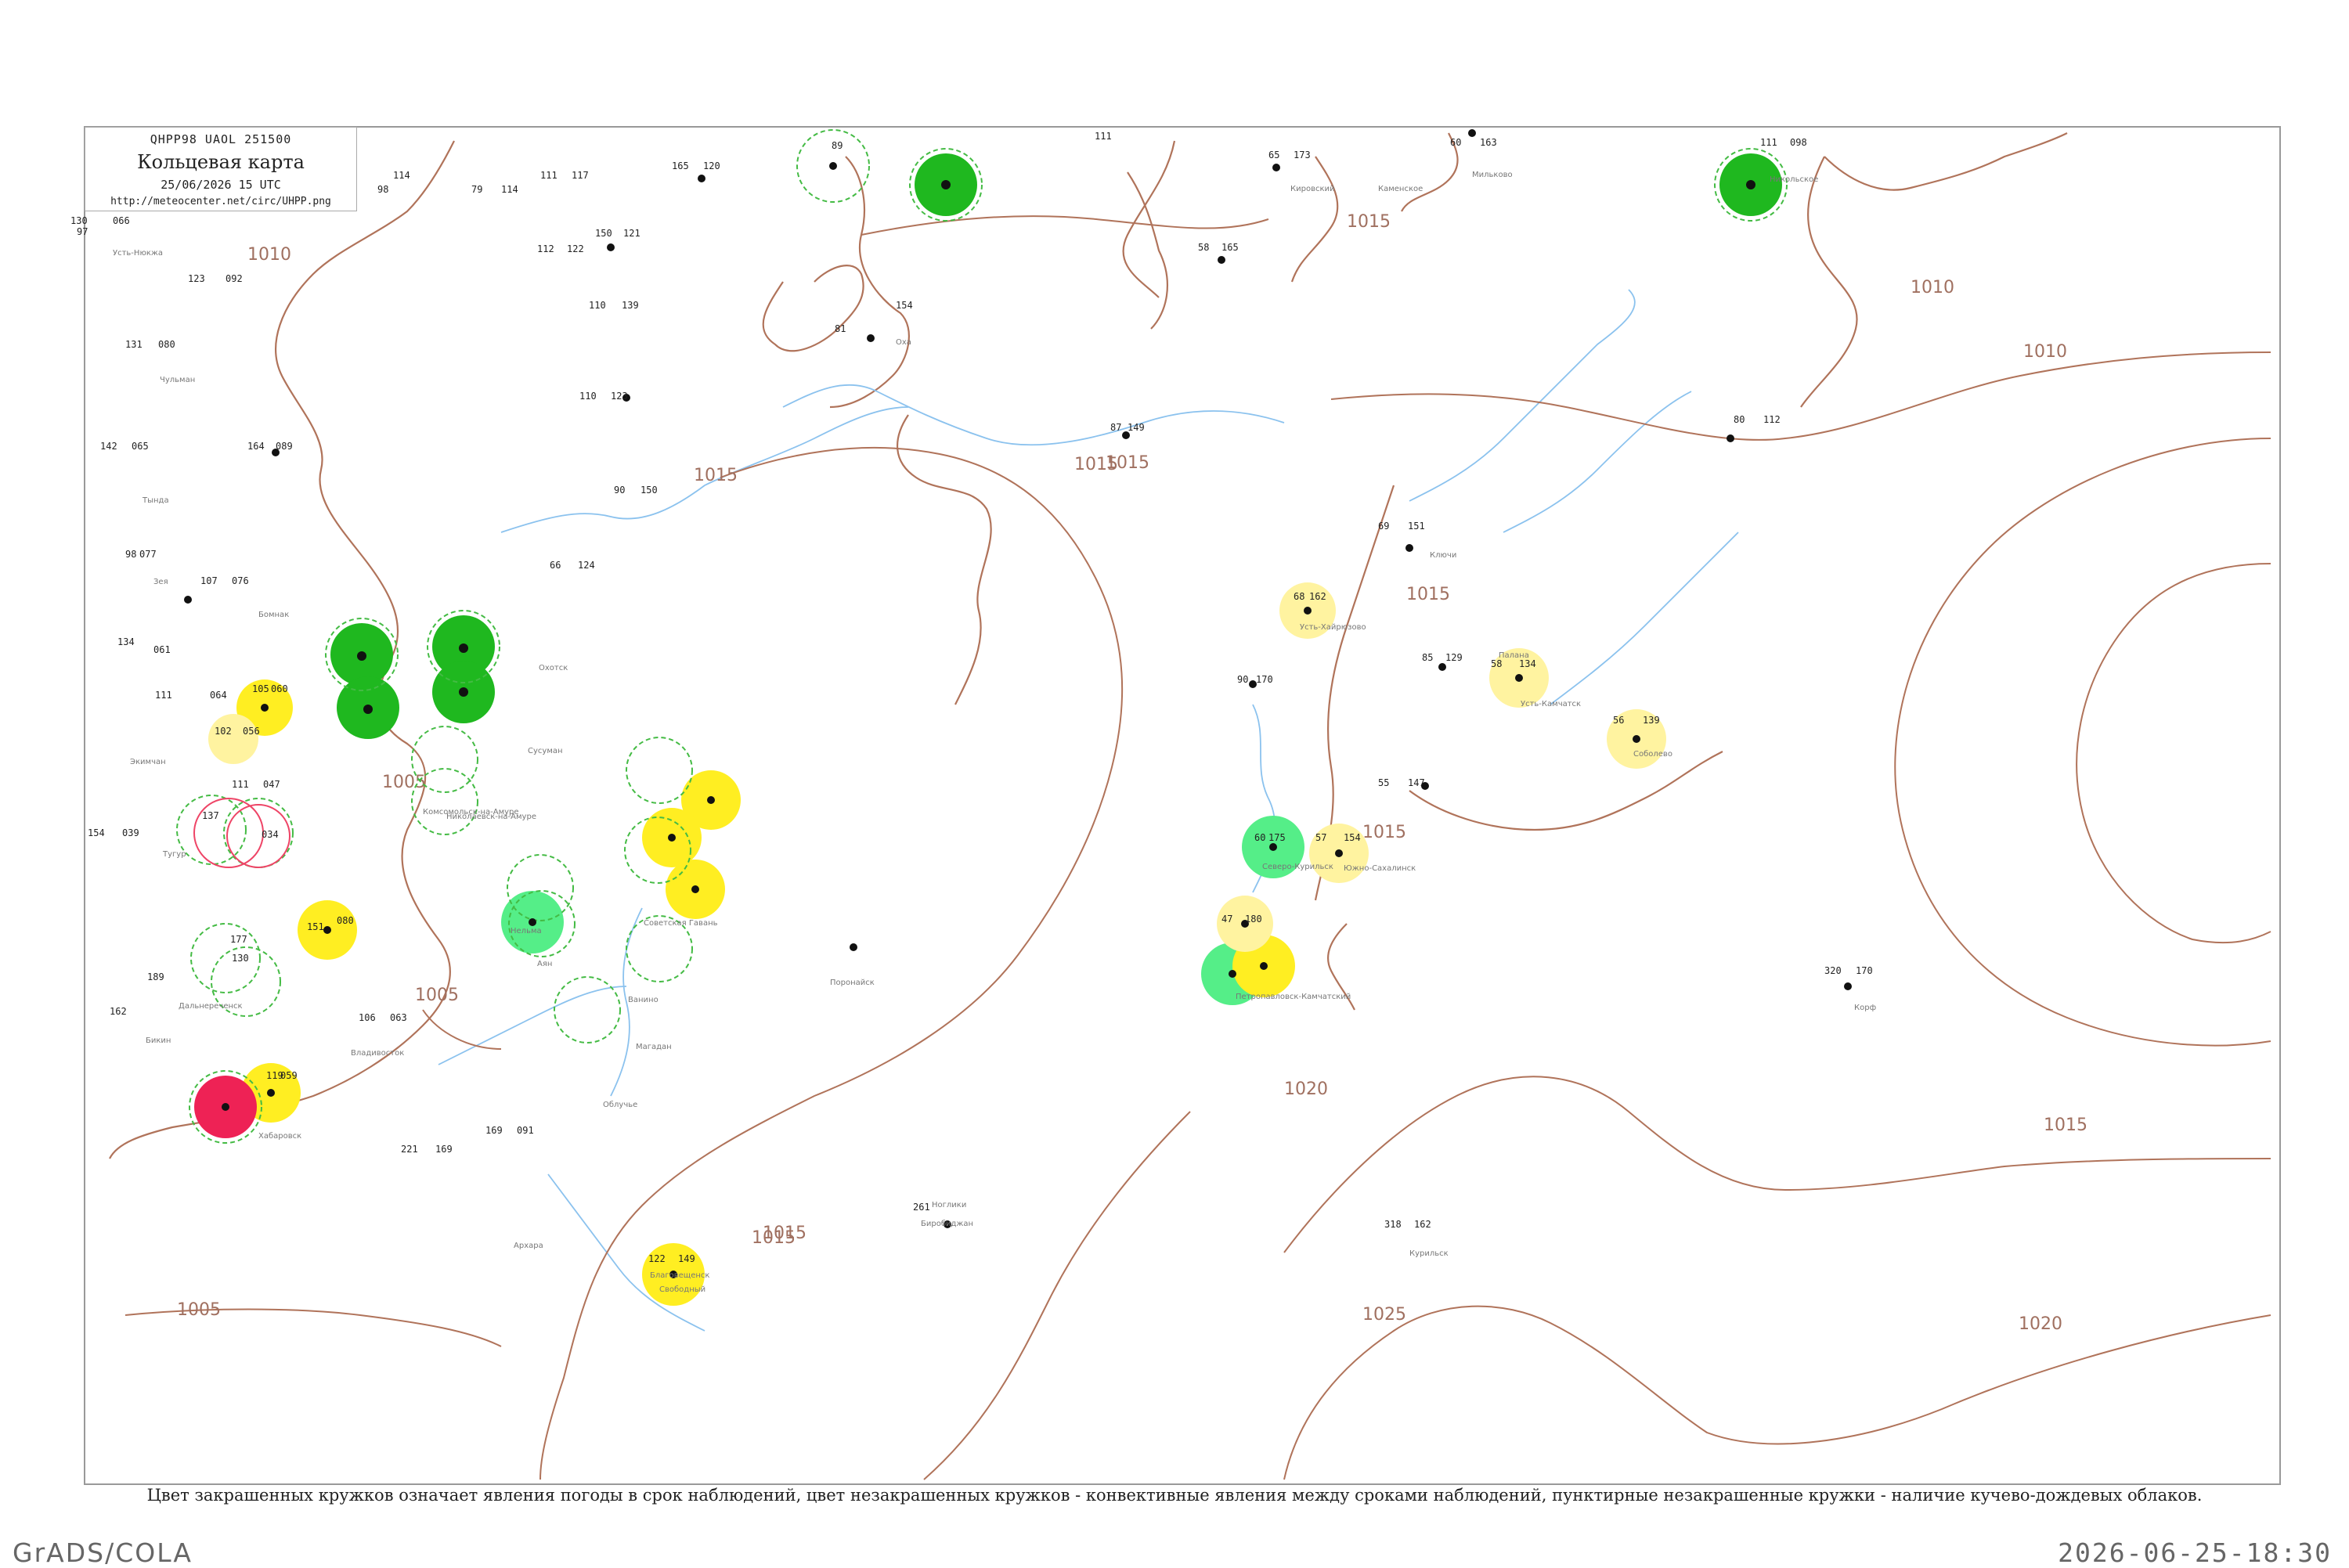  Describe the element at coordinates (162, 649) in the screenshot. I see `svg-text: 061` at that location.